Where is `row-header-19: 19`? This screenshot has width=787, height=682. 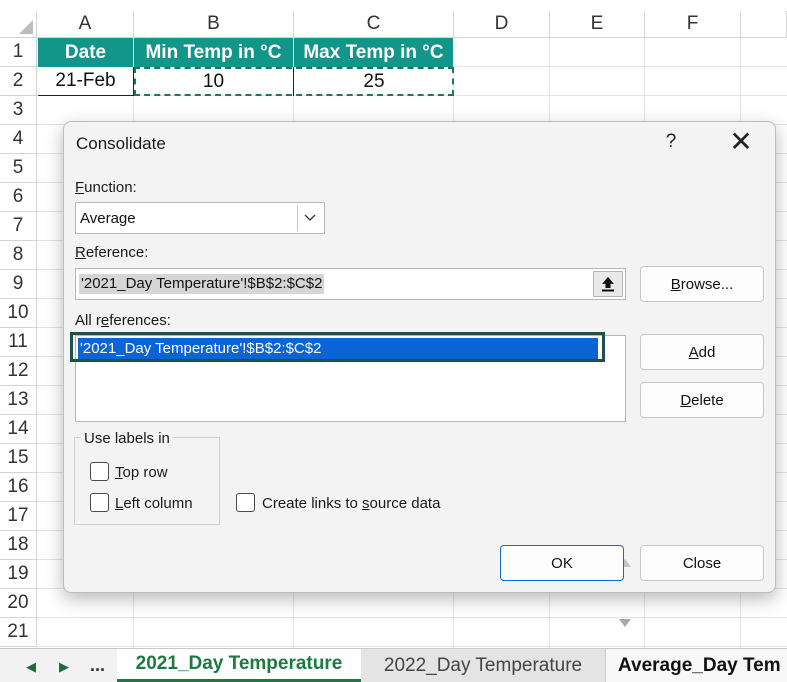
row-header-19: 19 is located at coordinates (18, 574).